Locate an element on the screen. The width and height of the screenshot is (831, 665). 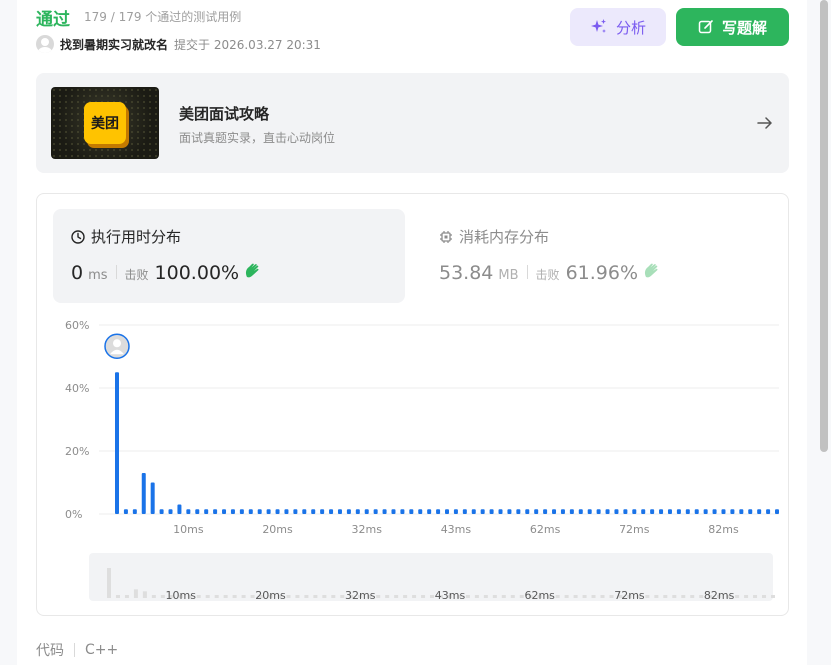
x-tick-label: 62ms is located at coordinates (545, 529).